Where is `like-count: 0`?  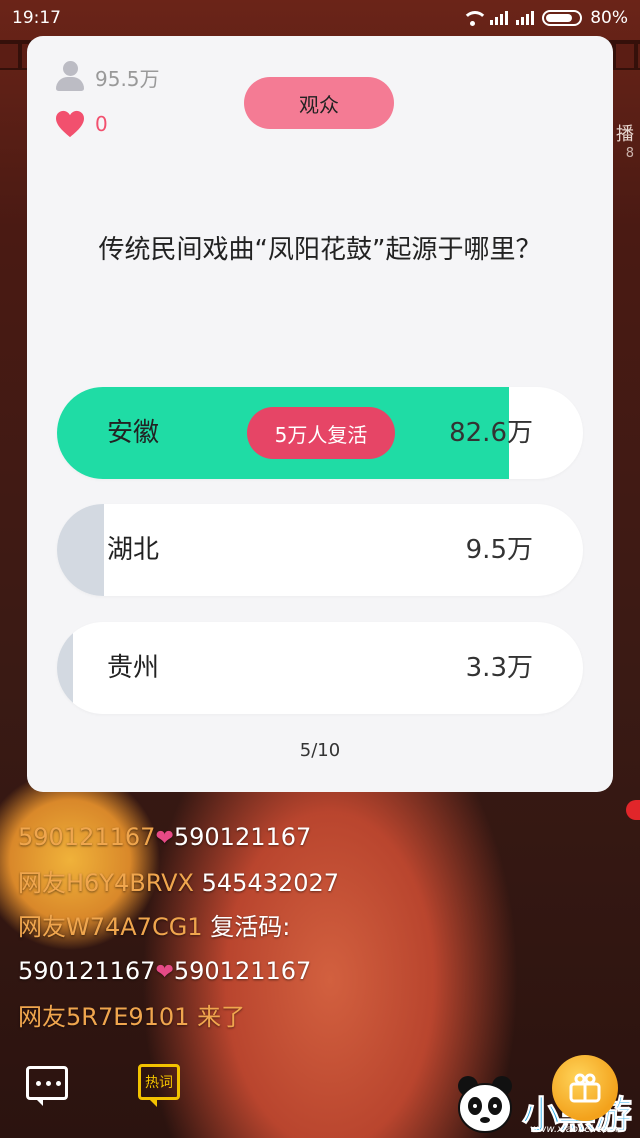 like-count: 0 is located at coordinates (81, 124).